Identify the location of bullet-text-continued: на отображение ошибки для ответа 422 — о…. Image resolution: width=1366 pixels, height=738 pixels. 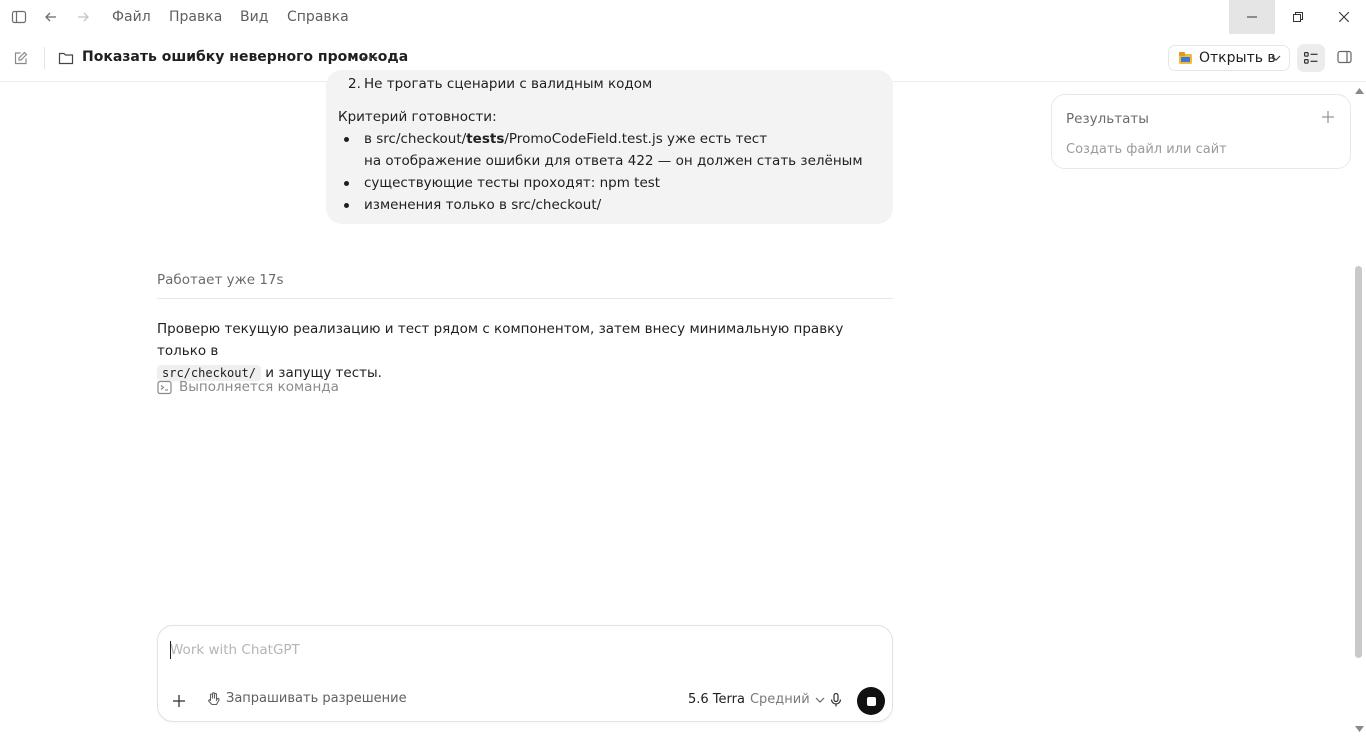
(613, 161).